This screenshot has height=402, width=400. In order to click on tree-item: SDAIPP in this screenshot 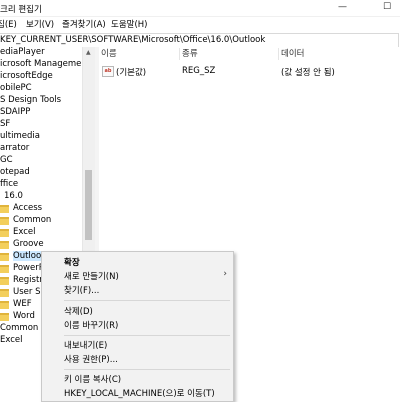, I will do `click(15, 113)`.